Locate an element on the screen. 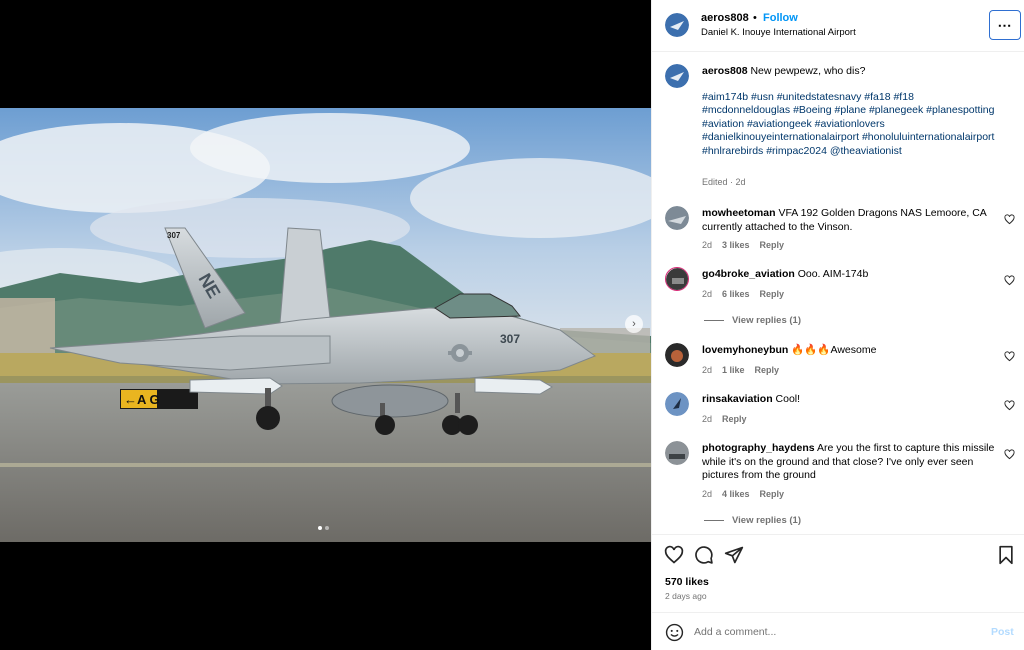  comment-body: go4broke_aviation Ooo. AIM-174b is located at coordinates (849, 275).